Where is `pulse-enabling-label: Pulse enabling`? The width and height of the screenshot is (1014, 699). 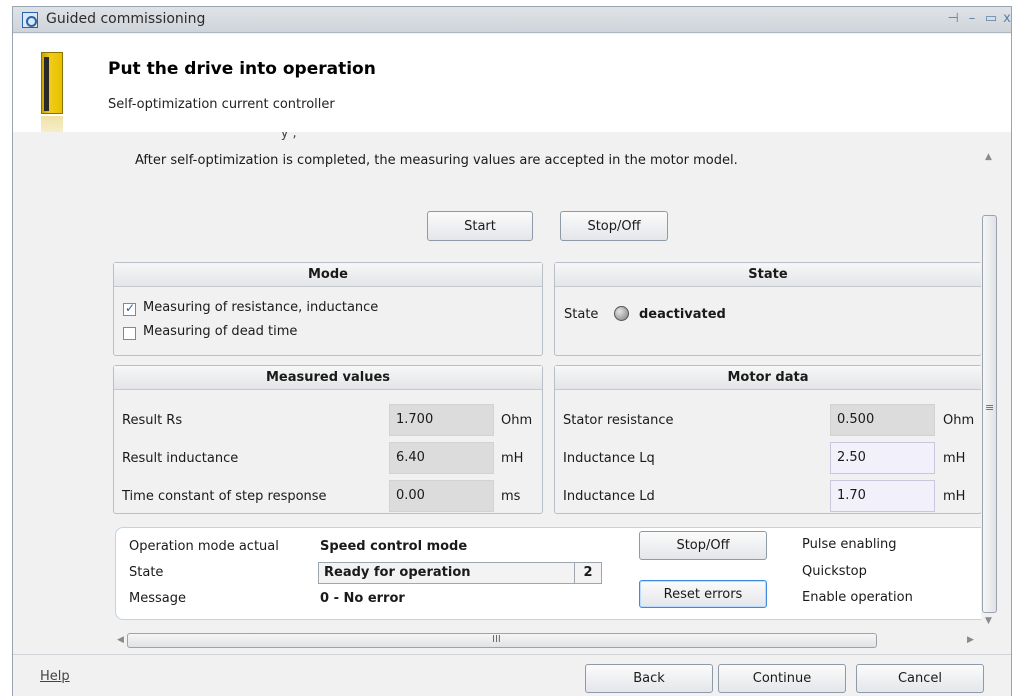
pulse-enabling-label: Pulse enabling is located at coordinates (849, 544).